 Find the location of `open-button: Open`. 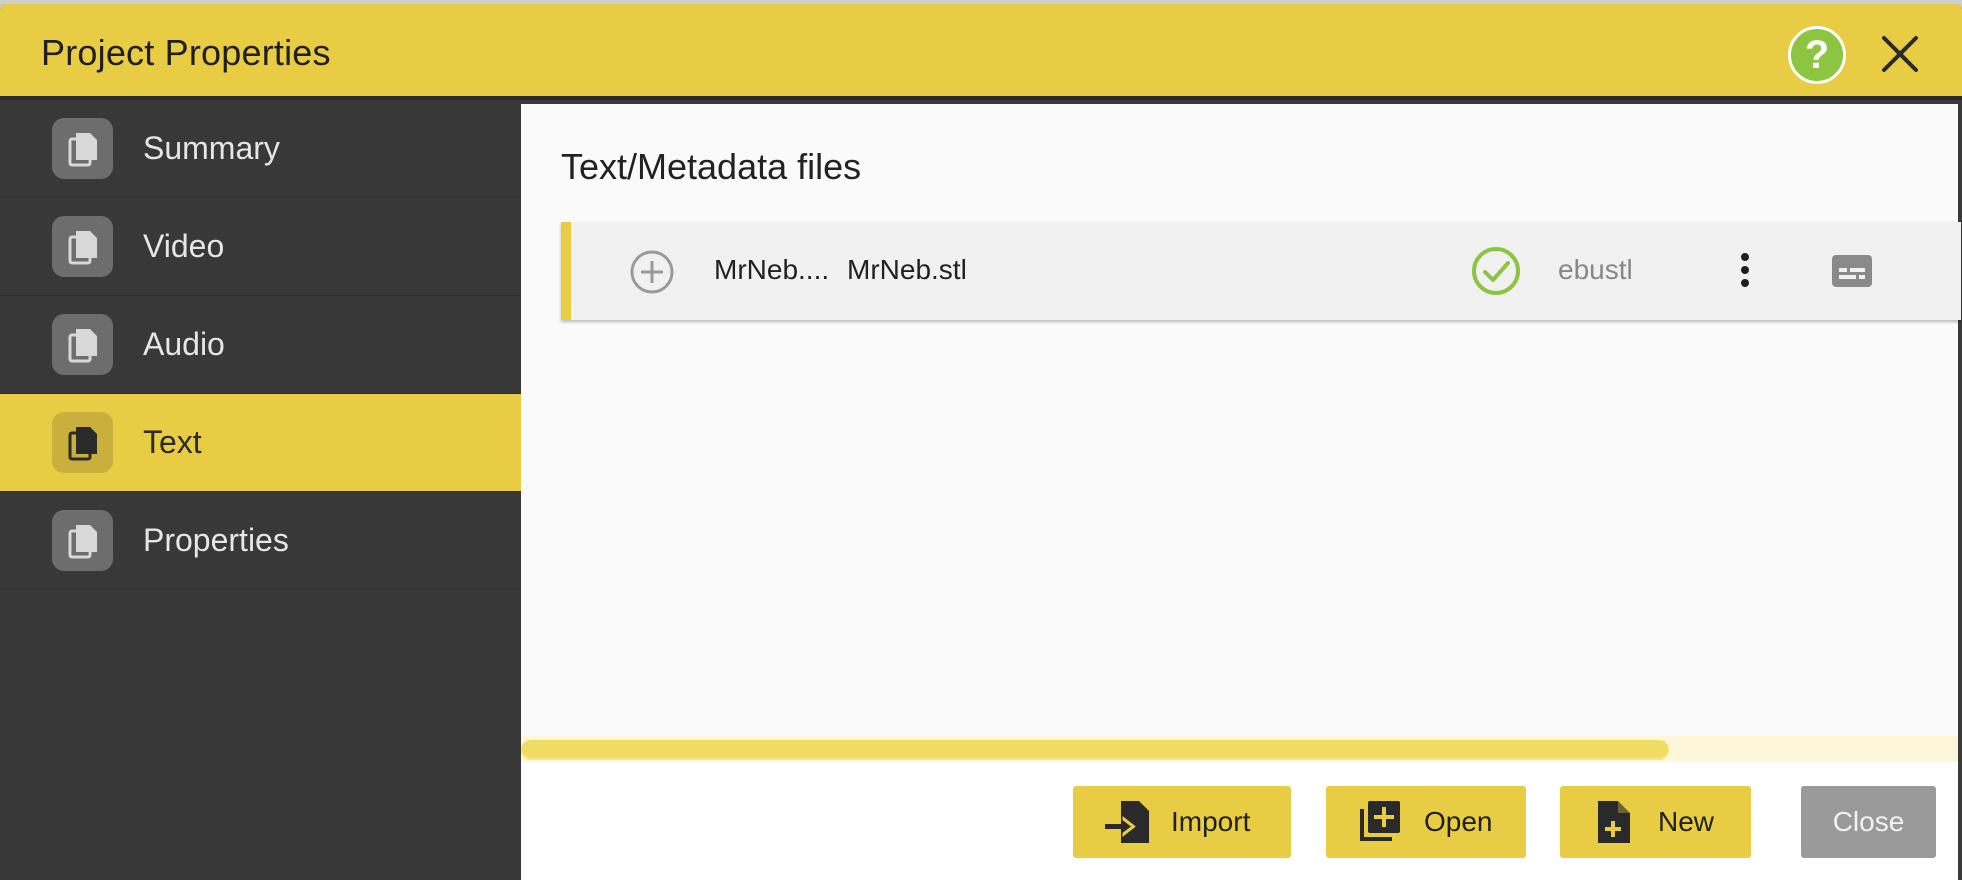

open-button: Open is located at coordinates (1426, 822).